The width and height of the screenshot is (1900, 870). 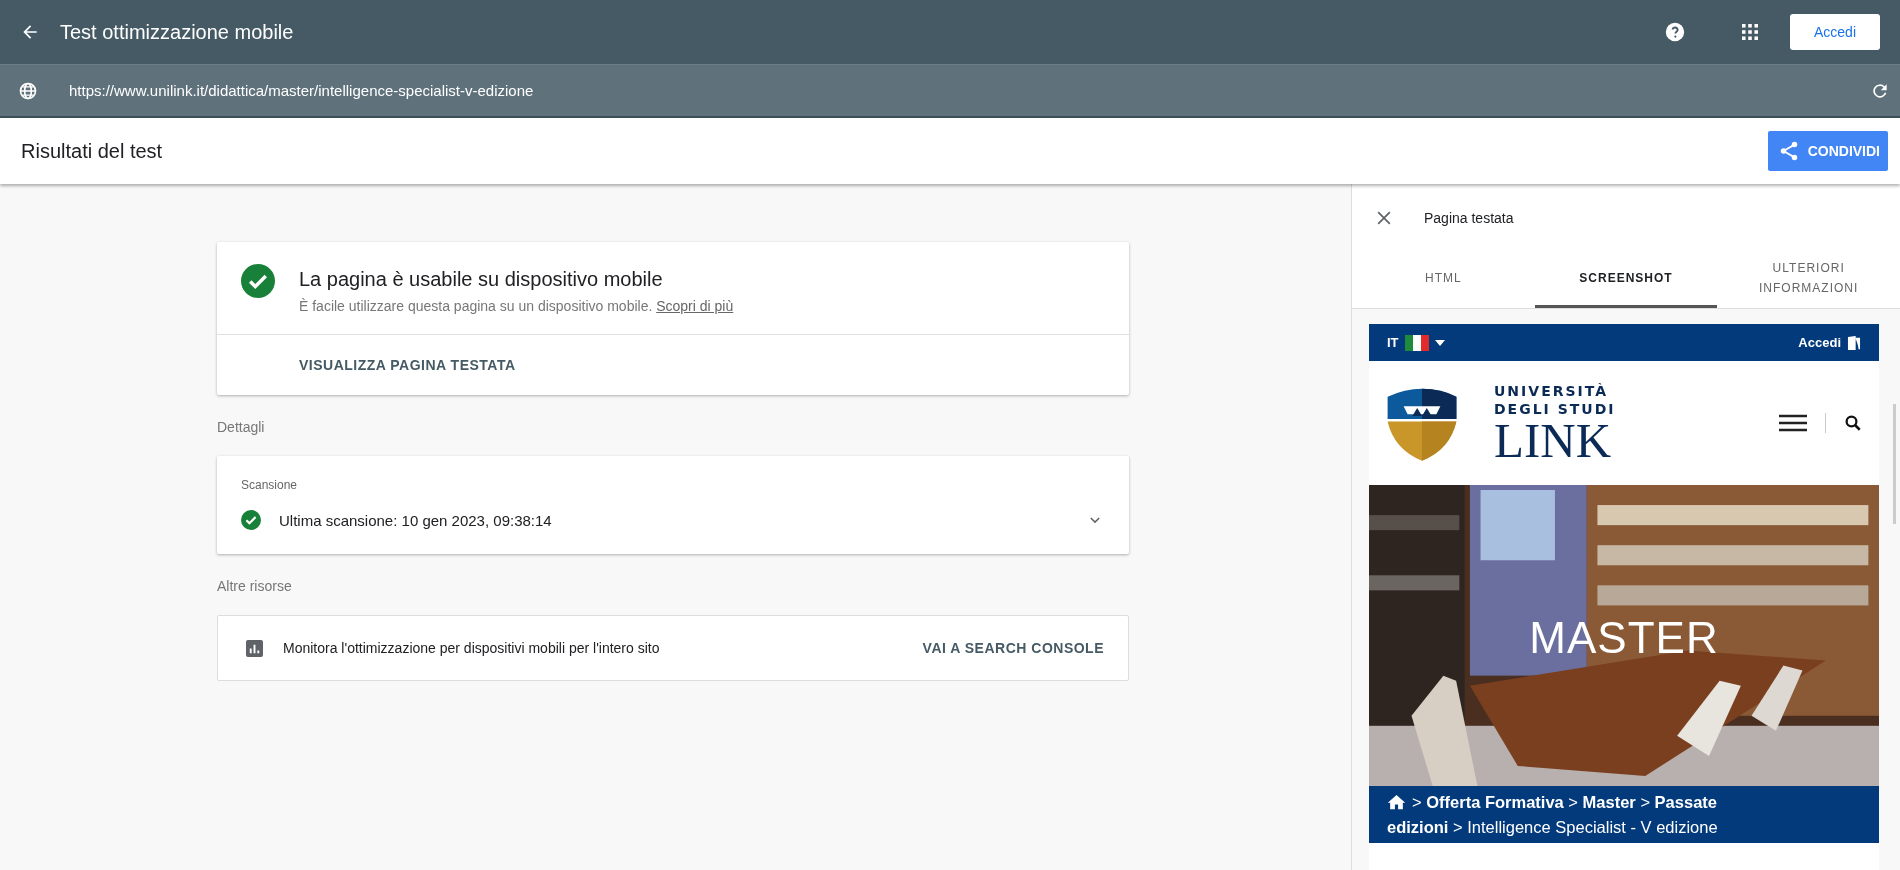 I want to click on verdict-title: La pagina è usabile su dispositivo mobile, so click(x=481, y=279).